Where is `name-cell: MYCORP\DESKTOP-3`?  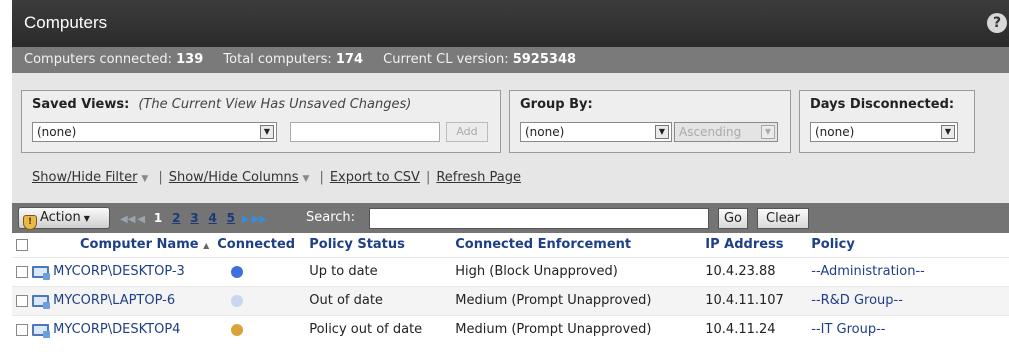
name-cell: MYCORP\DESKTOP-3 is located at coordinates (113, 271).